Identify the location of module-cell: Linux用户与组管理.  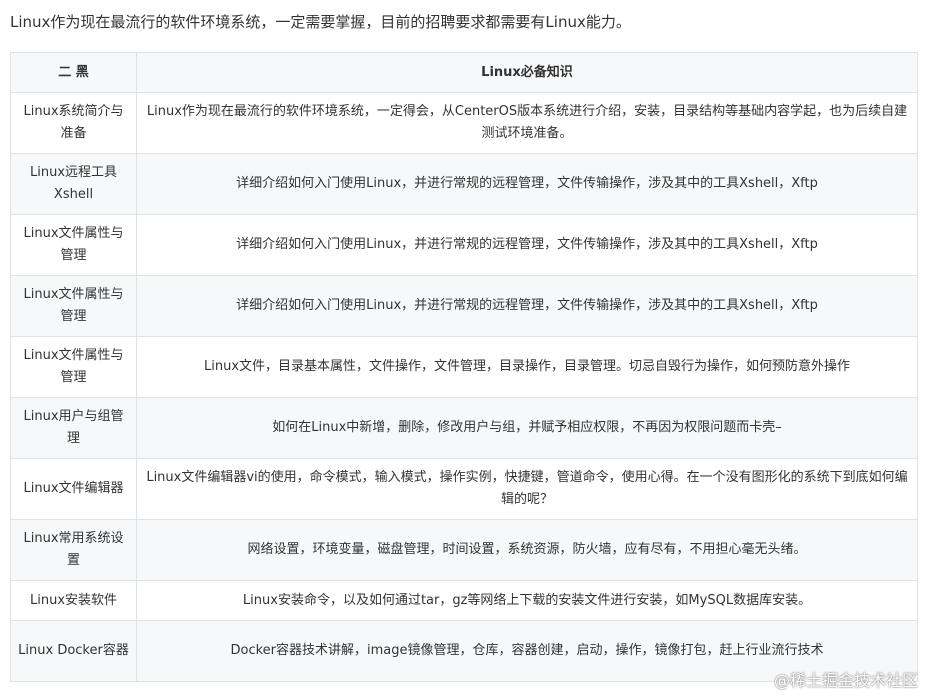
(73, 428).